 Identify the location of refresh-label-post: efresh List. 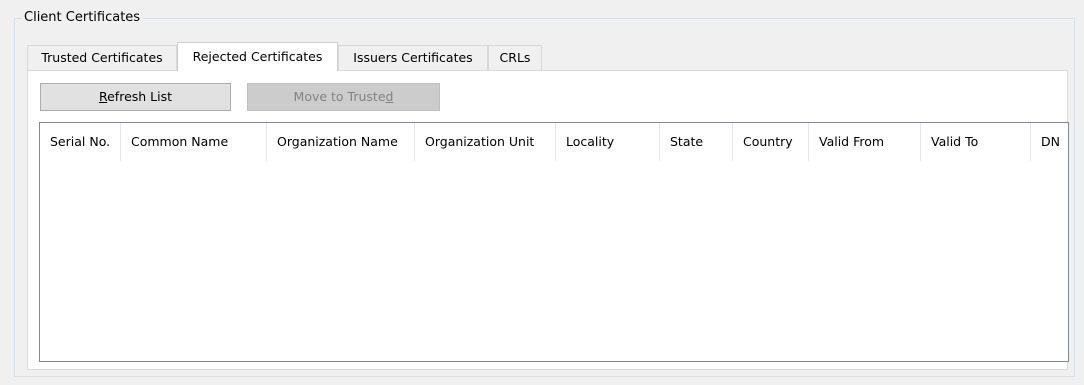
(140, 96).